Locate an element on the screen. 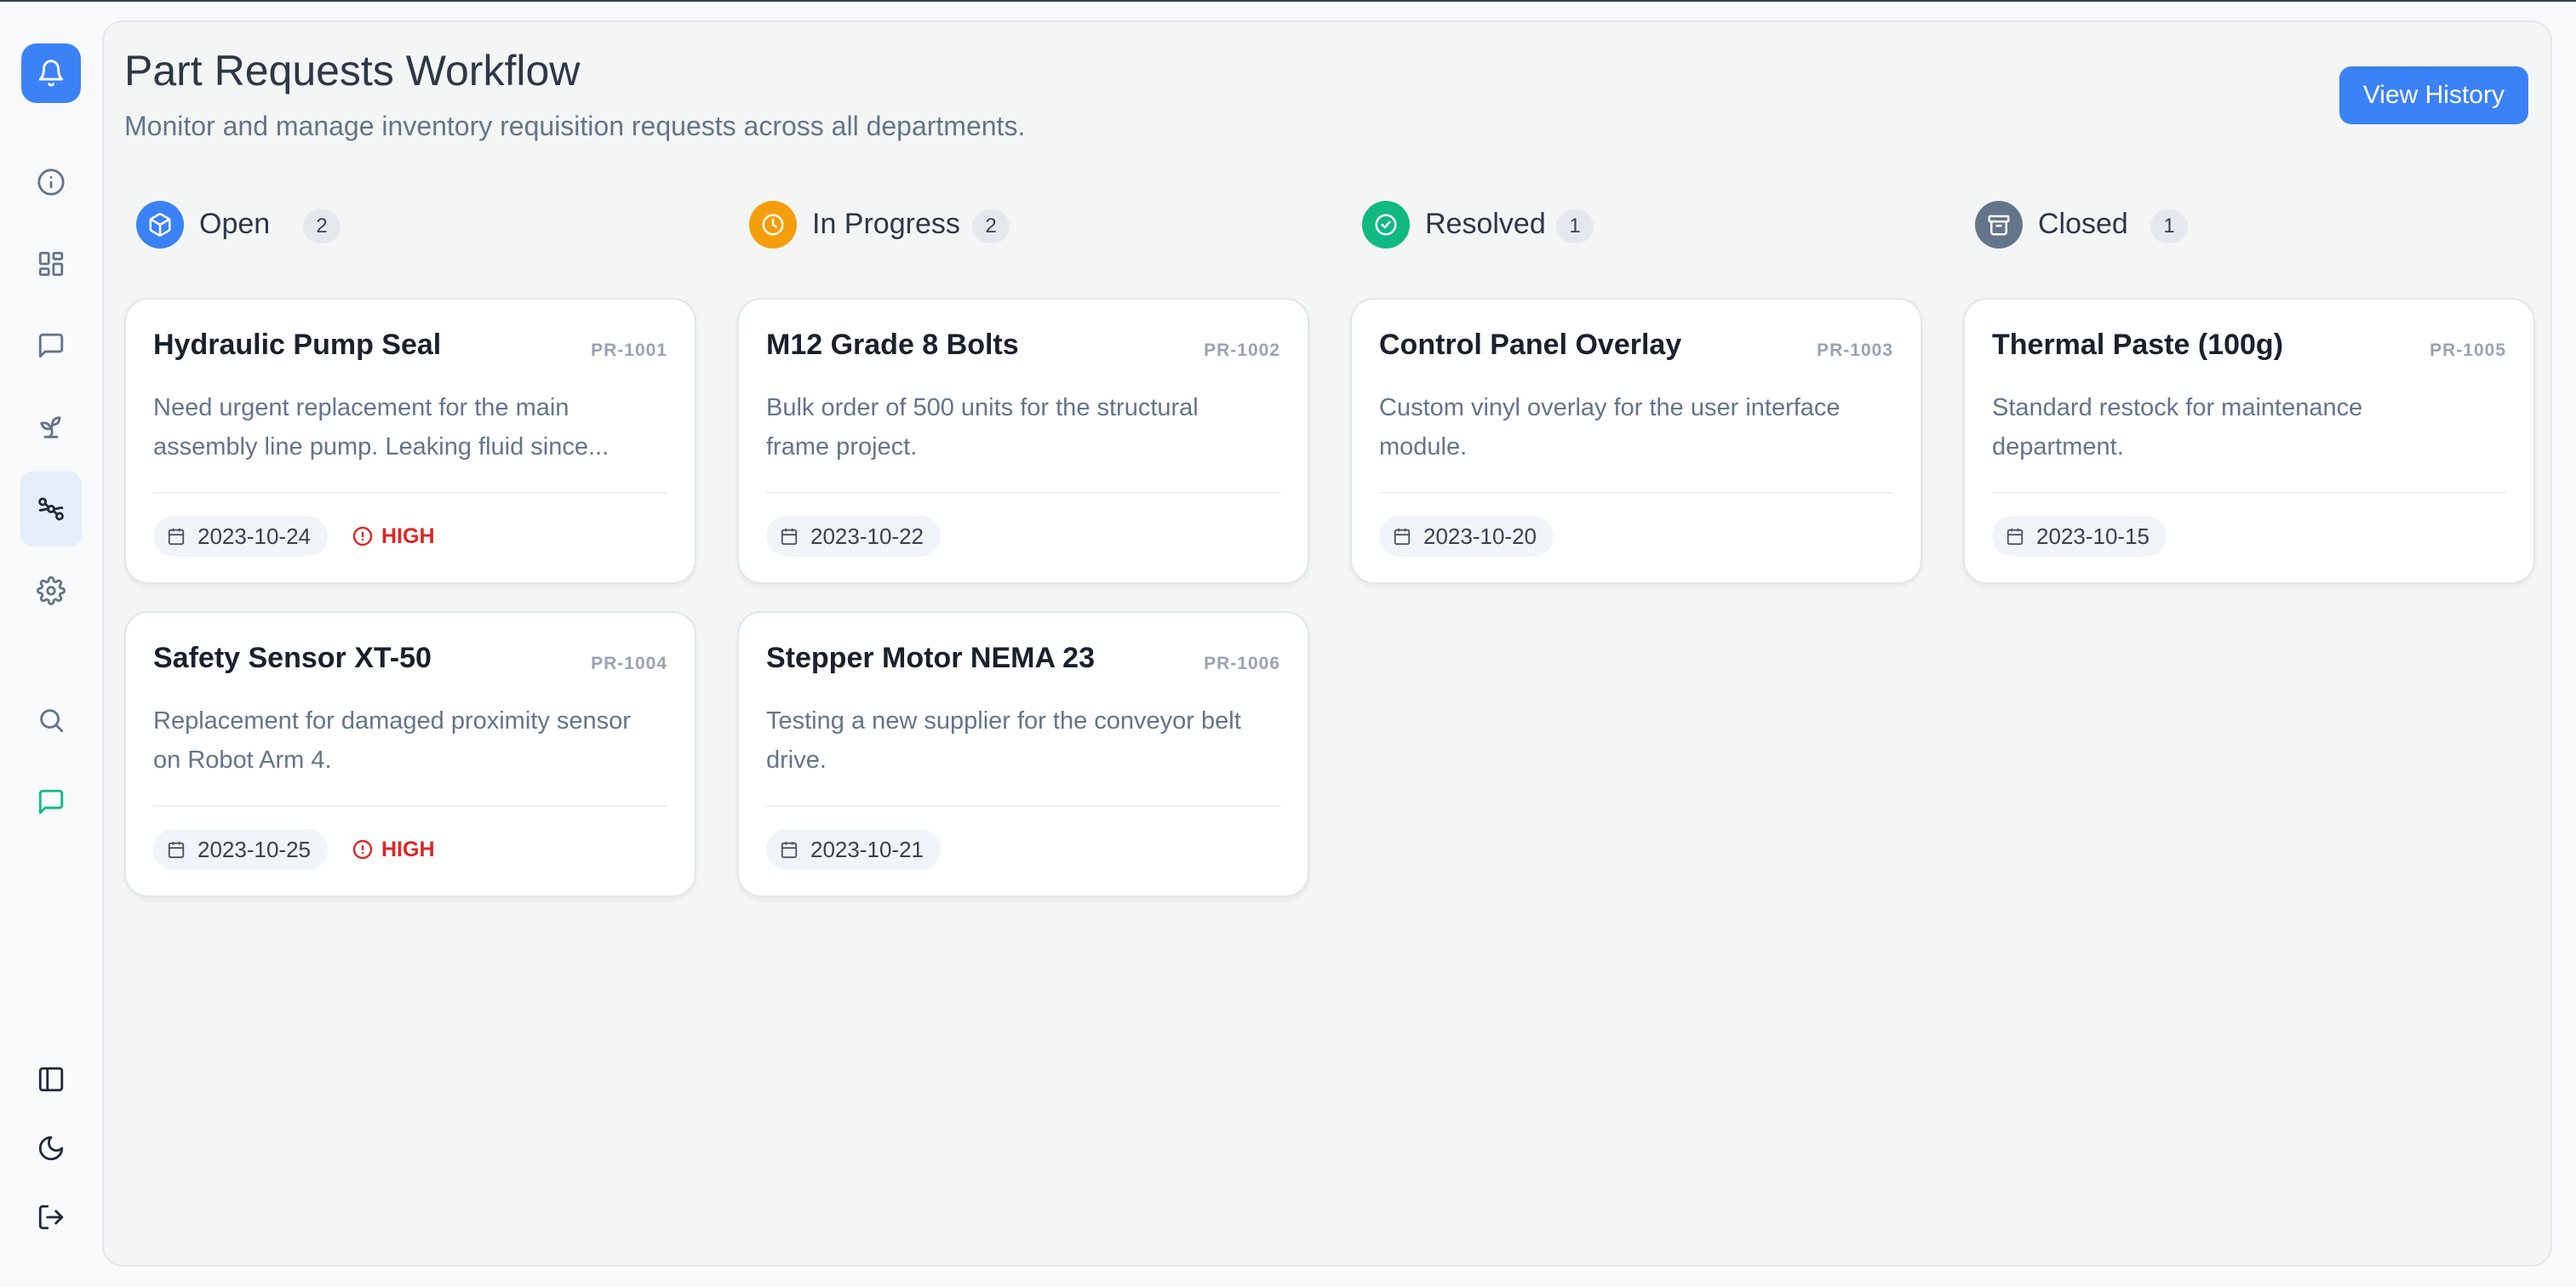  column-title: In Progress is located at coordinates (886, 224).